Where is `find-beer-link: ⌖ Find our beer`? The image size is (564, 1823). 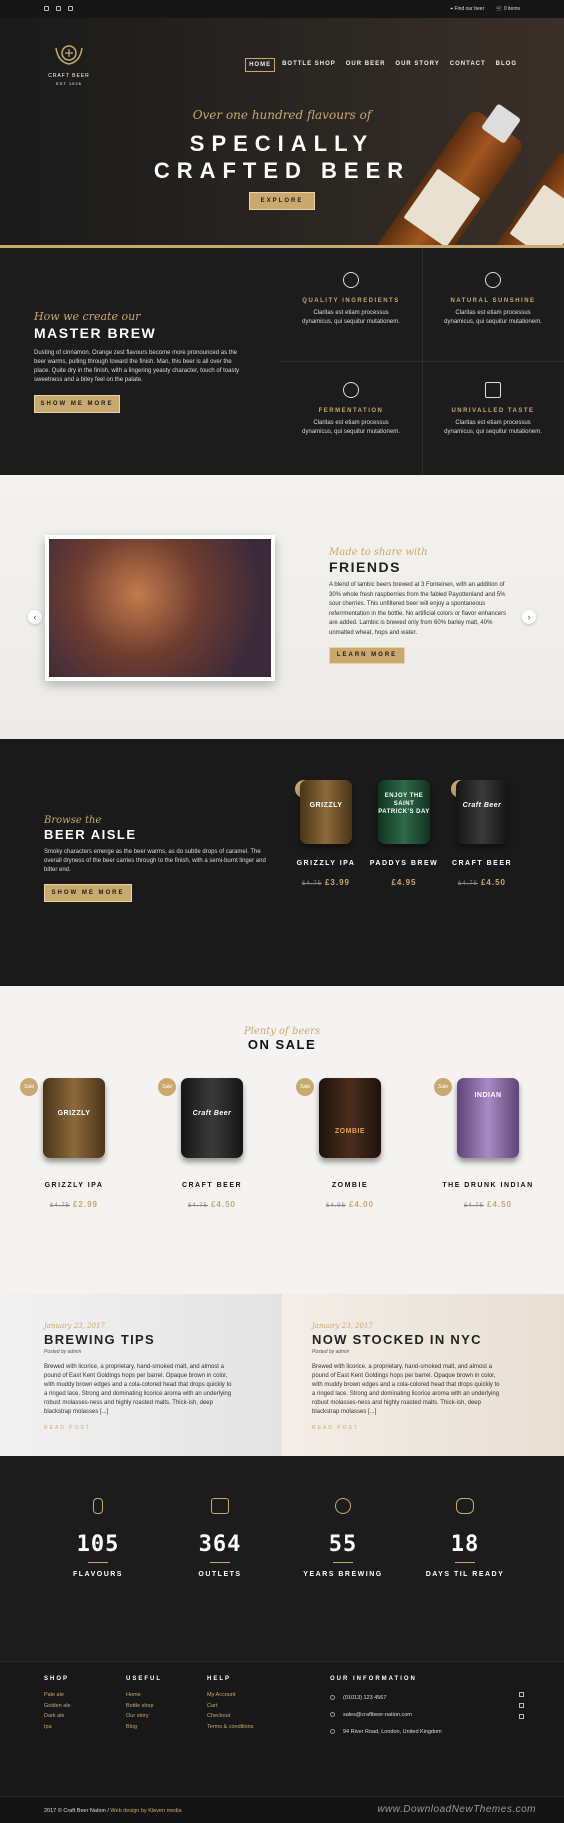
find-beer-link: ⌖ Find our beer is located at coordinates (467, 9).